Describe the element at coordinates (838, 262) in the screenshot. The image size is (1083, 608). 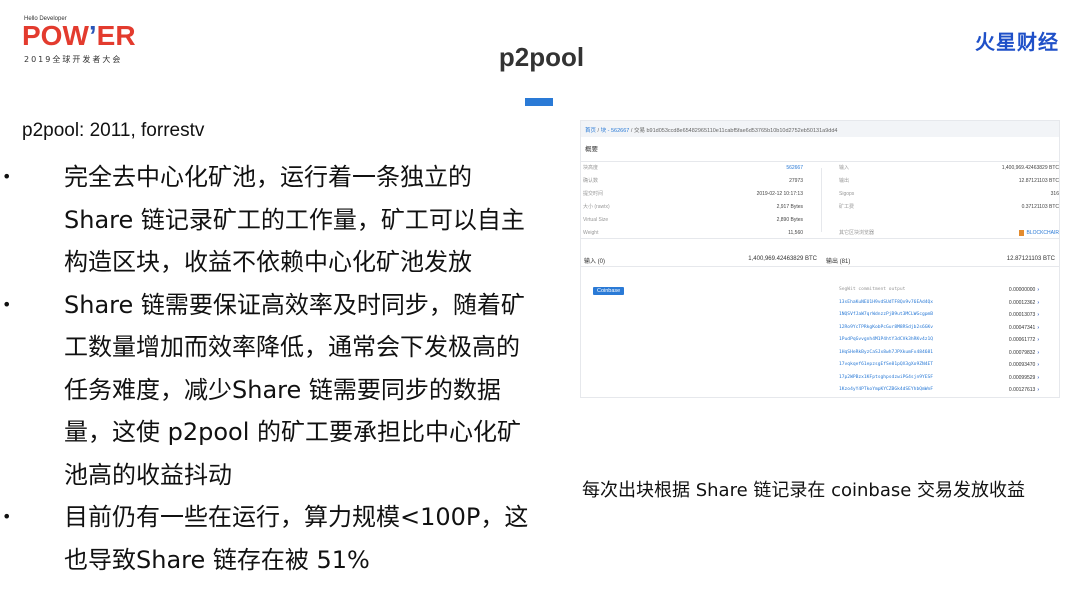
I see `outputs-label: 输出 (81)` at that location.